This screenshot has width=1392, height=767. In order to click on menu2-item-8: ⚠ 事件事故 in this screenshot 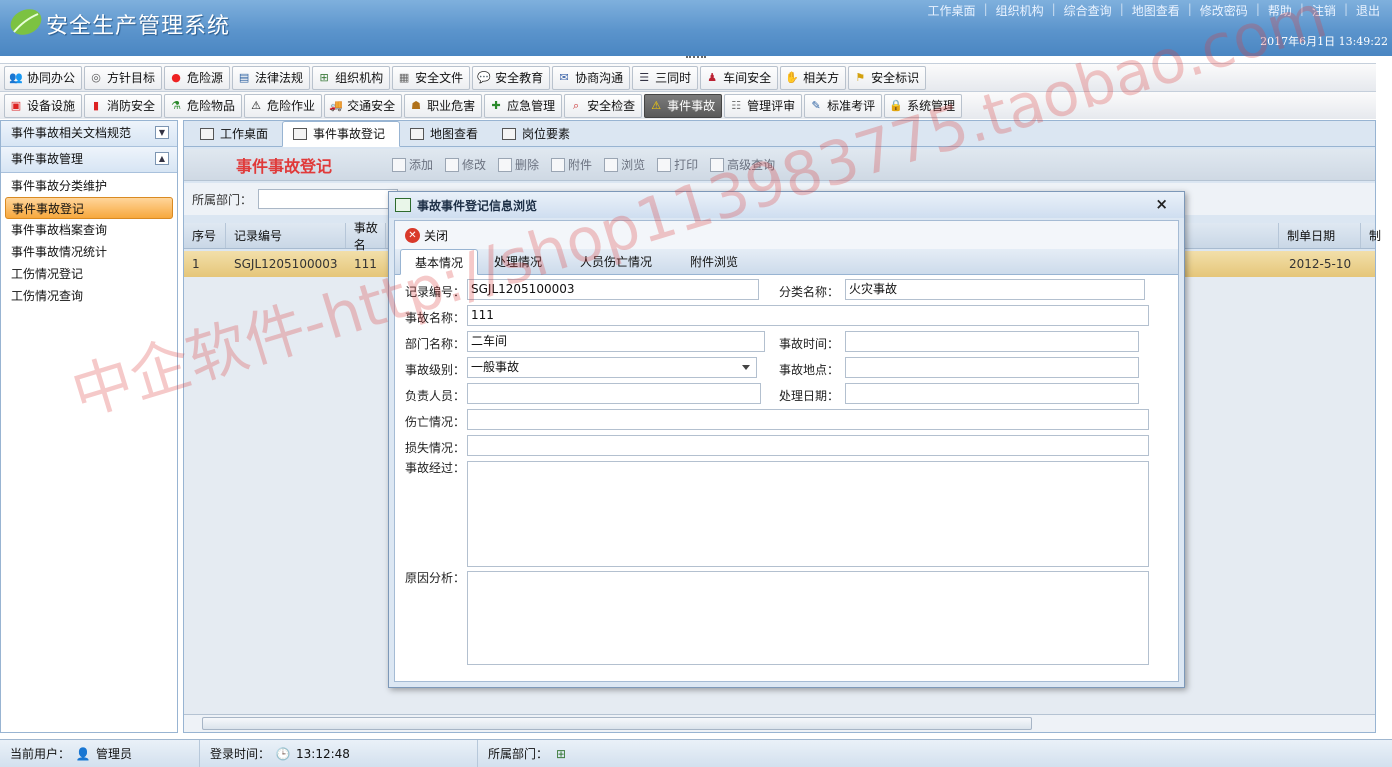, I will do `click(683, 105)`.